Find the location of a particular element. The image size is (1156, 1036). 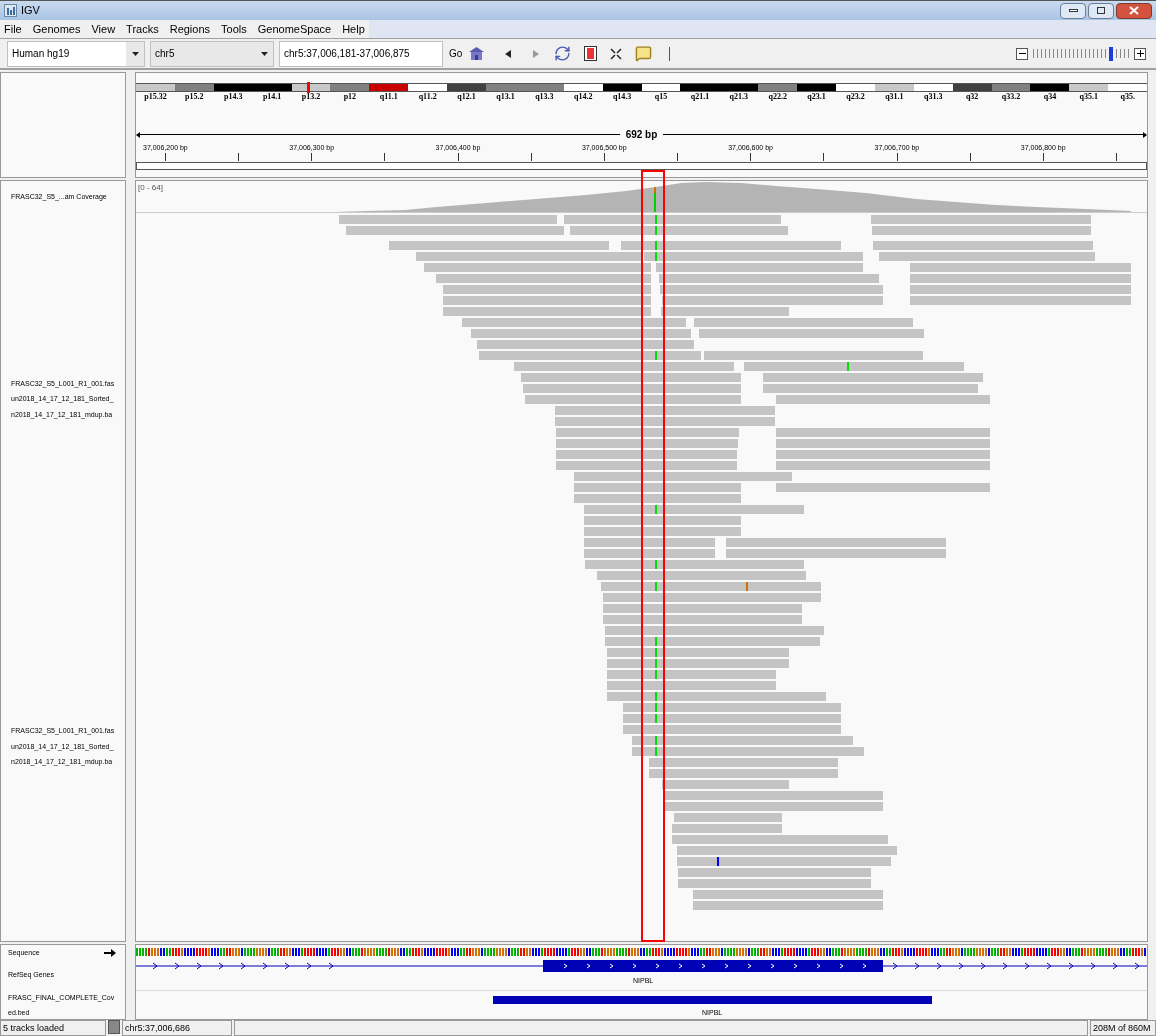

band-label: p13.2 is located at coordinates (311, 97).